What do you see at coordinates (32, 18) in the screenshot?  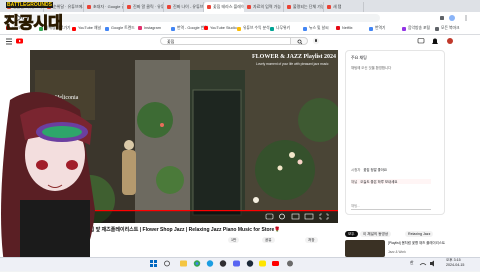 I see `game-logo: BATTLEGROUNDS 진공시대` at bounding box center [32, 18].